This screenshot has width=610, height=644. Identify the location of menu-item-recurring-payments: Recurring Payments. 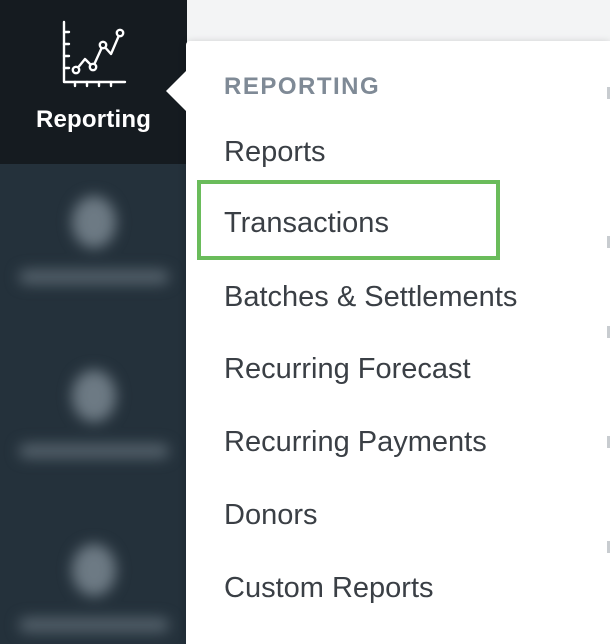
(355, 442).